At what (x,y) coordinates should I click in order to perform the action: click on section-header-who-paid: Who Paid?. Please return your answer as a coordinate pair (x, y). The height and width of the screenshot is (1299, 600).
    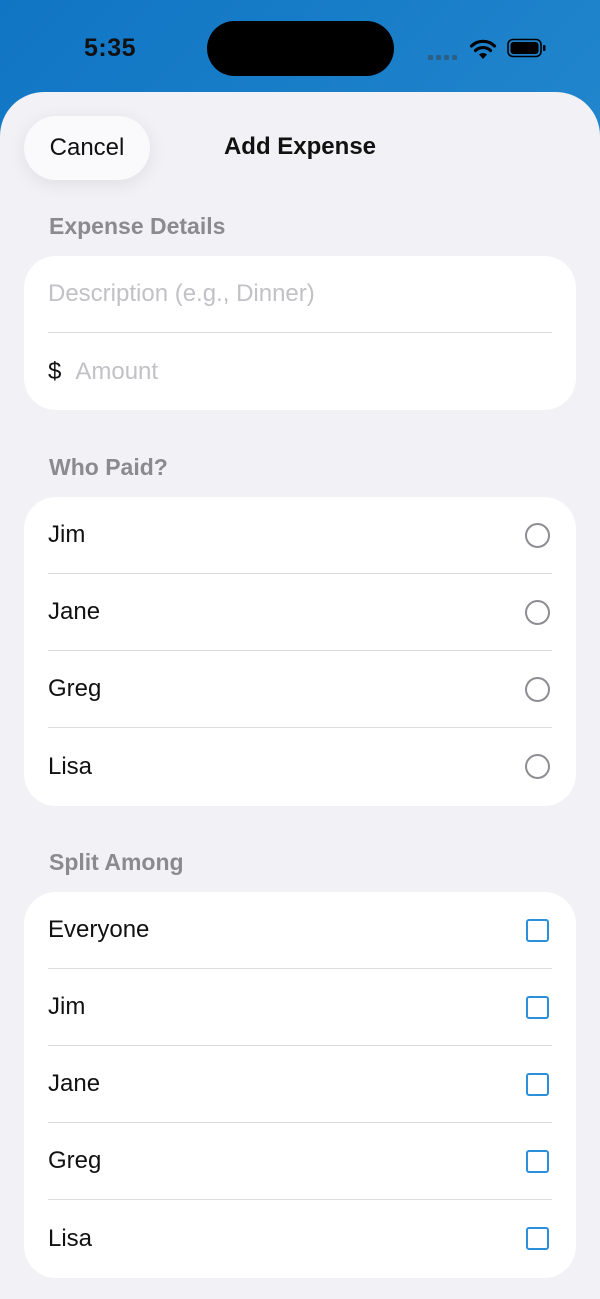
    Looking at the image, I should click on (108, 467).